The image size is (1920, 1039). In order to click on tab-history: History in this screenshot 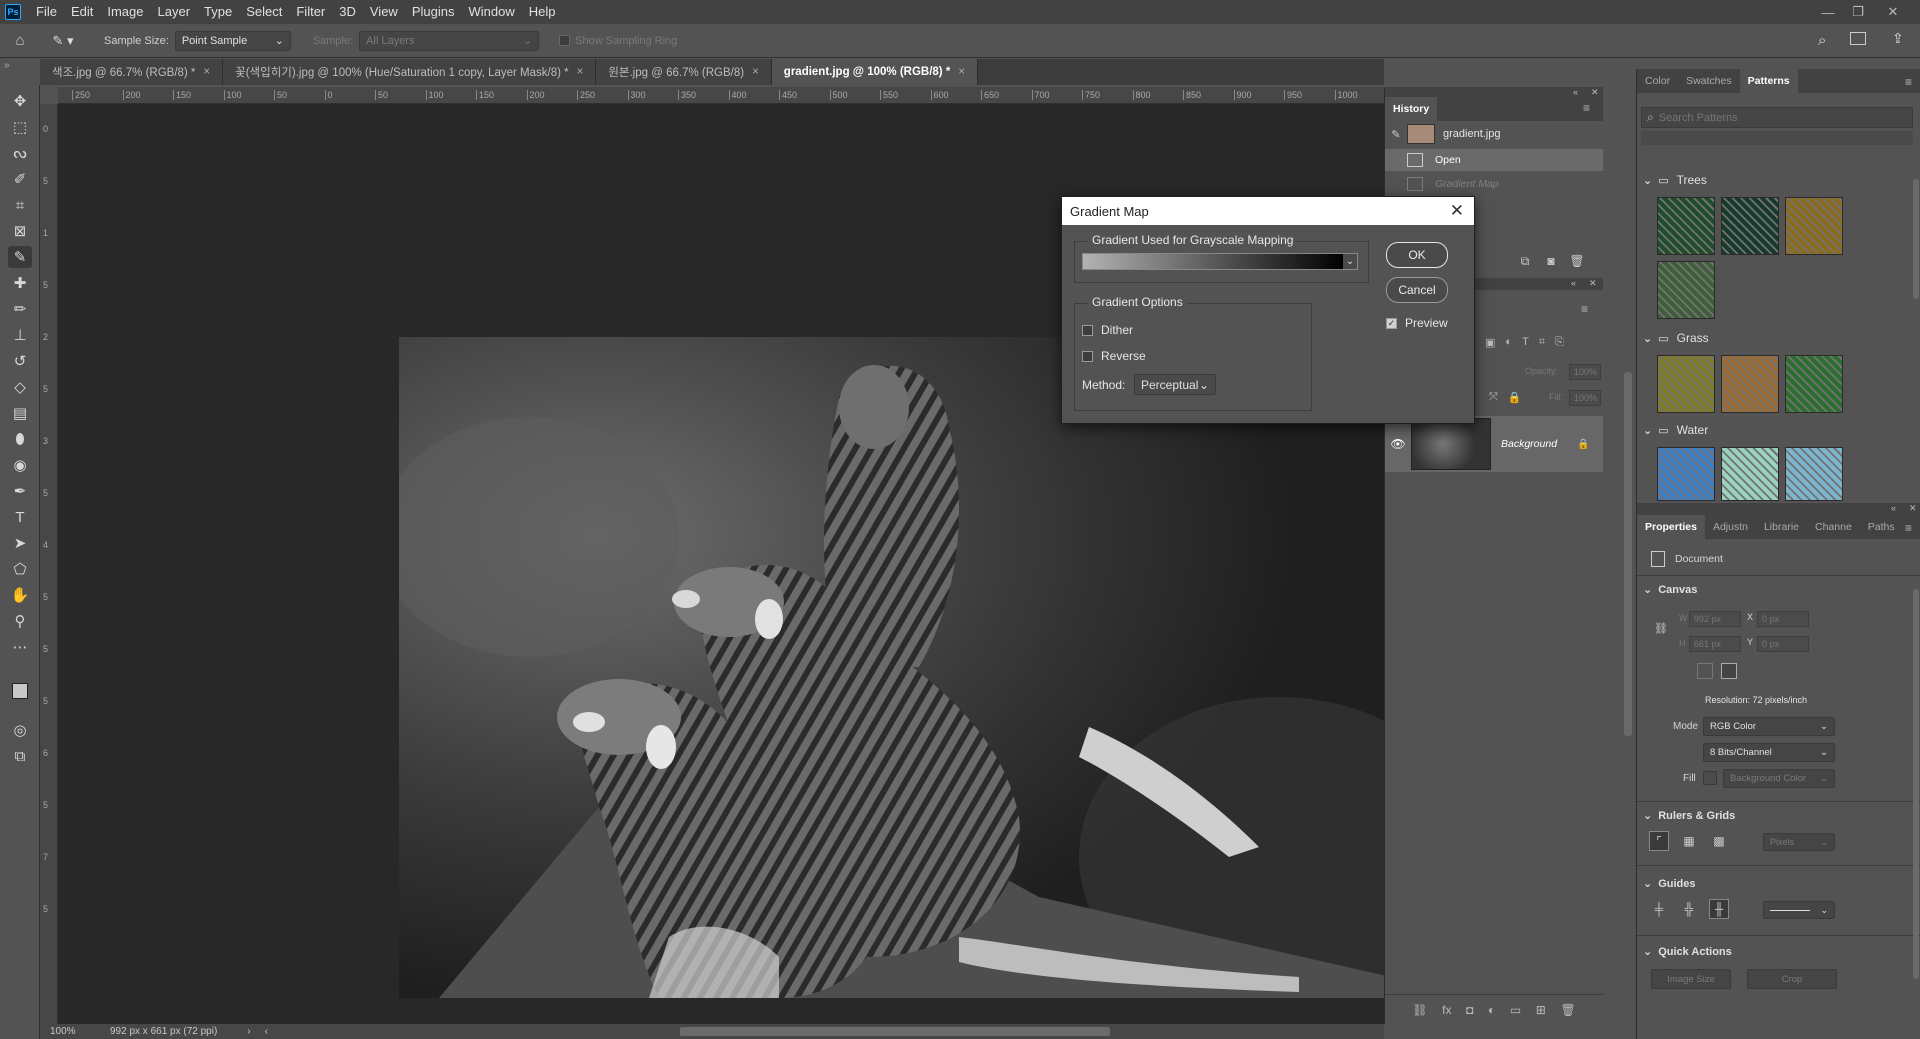, I will do `click(1411, 109)`.